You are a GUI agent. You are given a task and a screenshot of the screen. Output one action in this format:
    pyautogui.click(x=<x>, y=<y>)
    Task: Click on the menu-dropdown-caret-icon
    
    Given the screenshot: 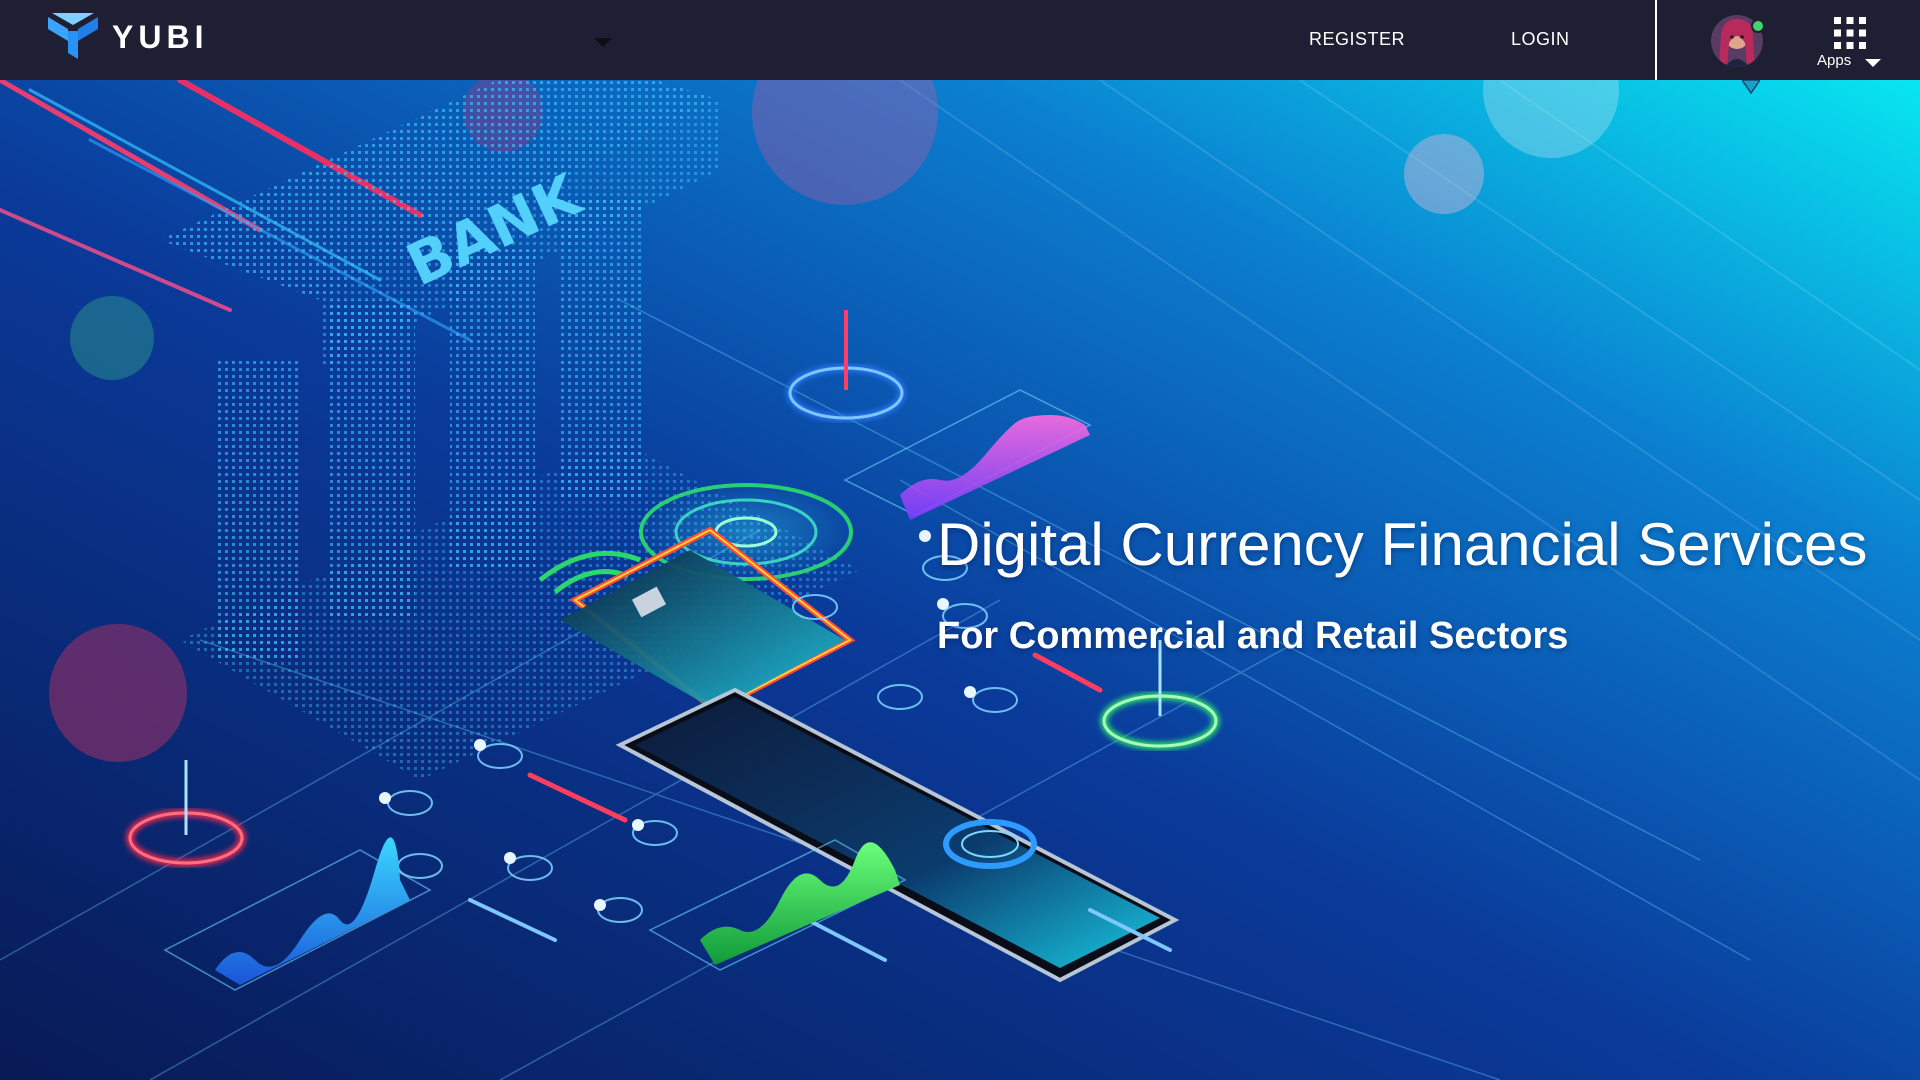 What is the action you would take?
    pyautogui.click(x=603, y=42)
    